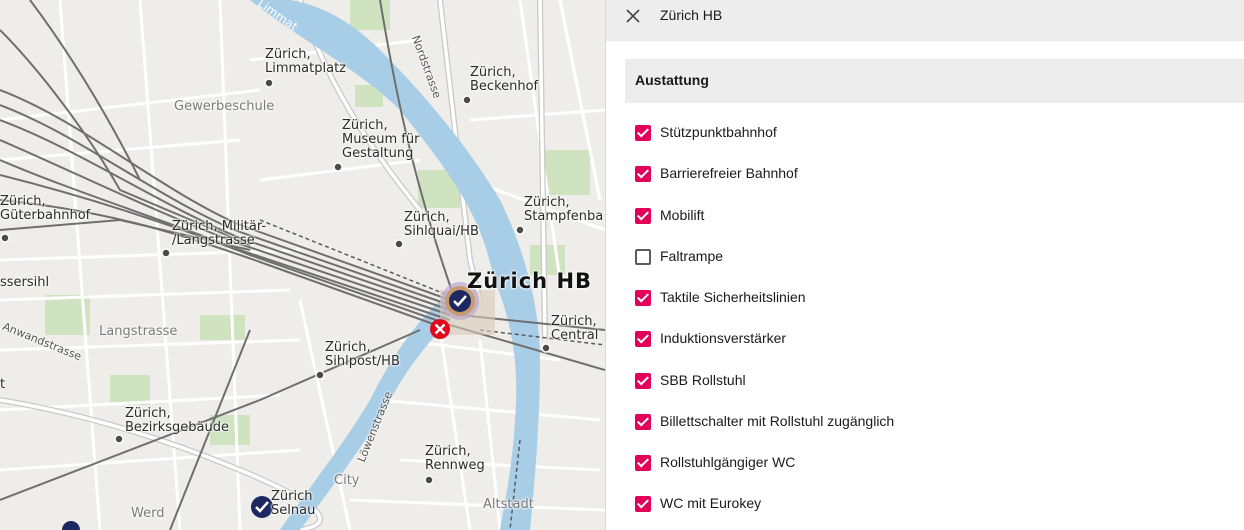 This screenshot has height=530, width=1244. I want to click on close-icon, so click(633, 16).